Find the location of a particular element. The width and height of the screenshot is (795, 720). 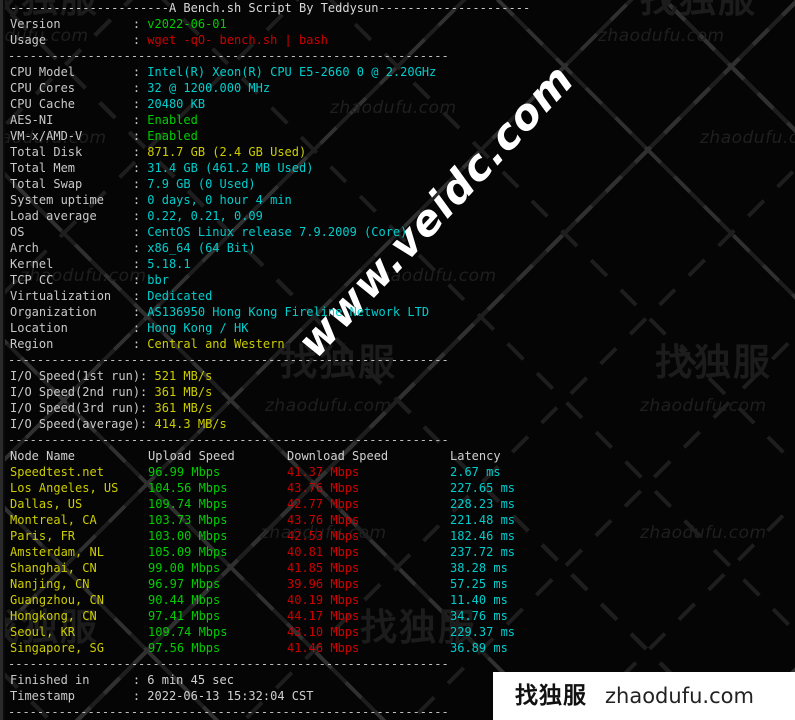

speedtest-row: Seoul, KR 109.74 Mbps 43.10 Mbps 229.37 ms is located at coordinates (397, 632).